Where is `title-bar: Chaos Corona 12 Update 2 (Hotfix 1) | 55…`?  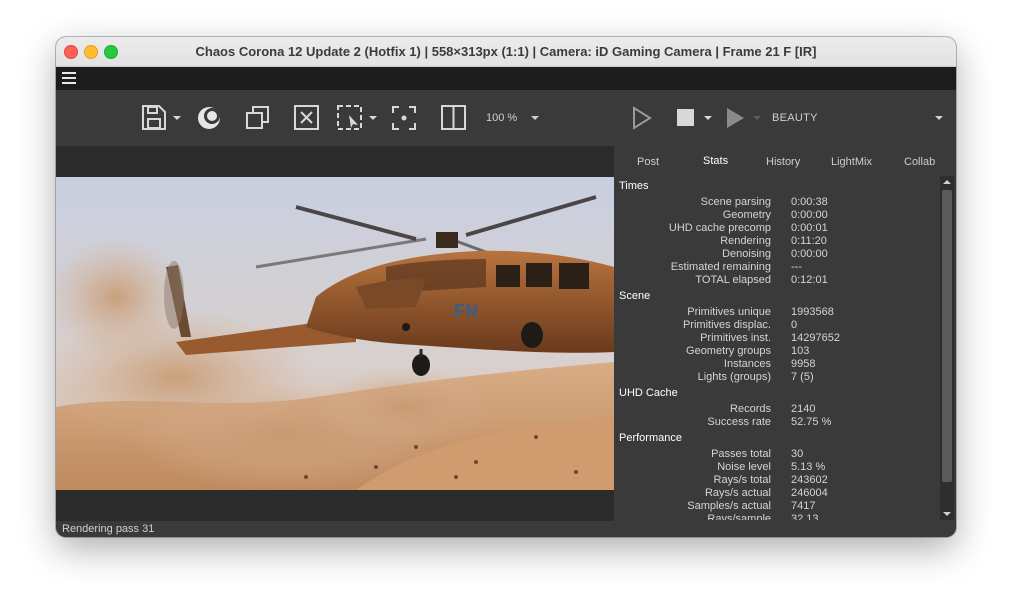
title-bar: Chaos Corona 12 Update 2 (Hotfix 1) | 55… is located at coordinates (506, 52).